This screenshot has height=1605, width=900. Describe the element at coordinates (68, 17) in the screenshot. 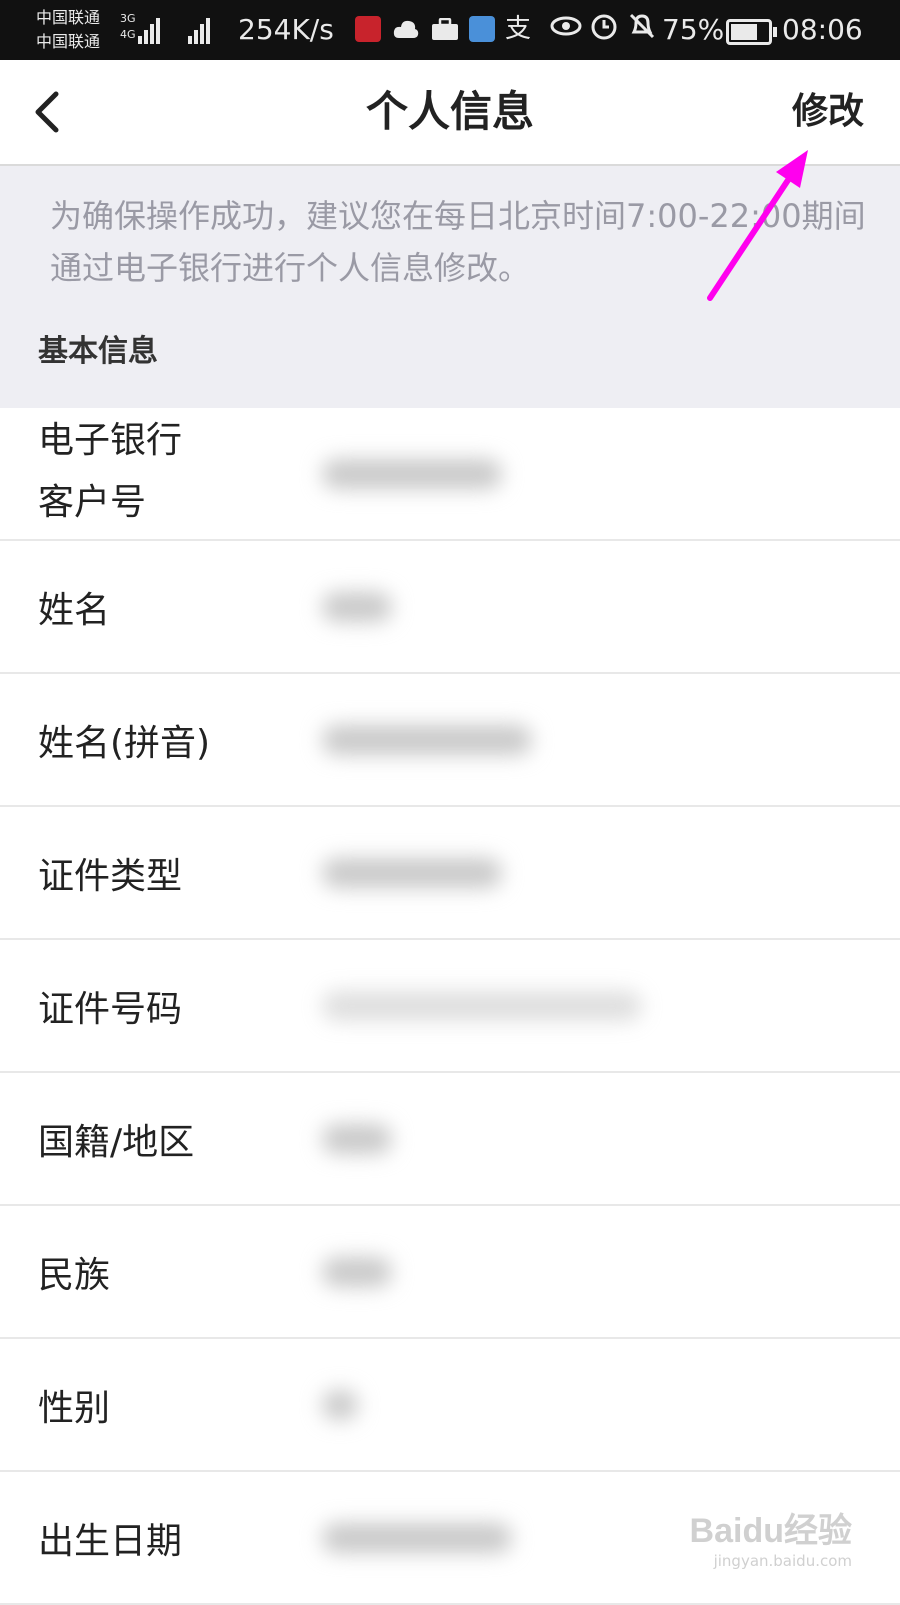

I see `carrier-1: 中国联通` at that location.